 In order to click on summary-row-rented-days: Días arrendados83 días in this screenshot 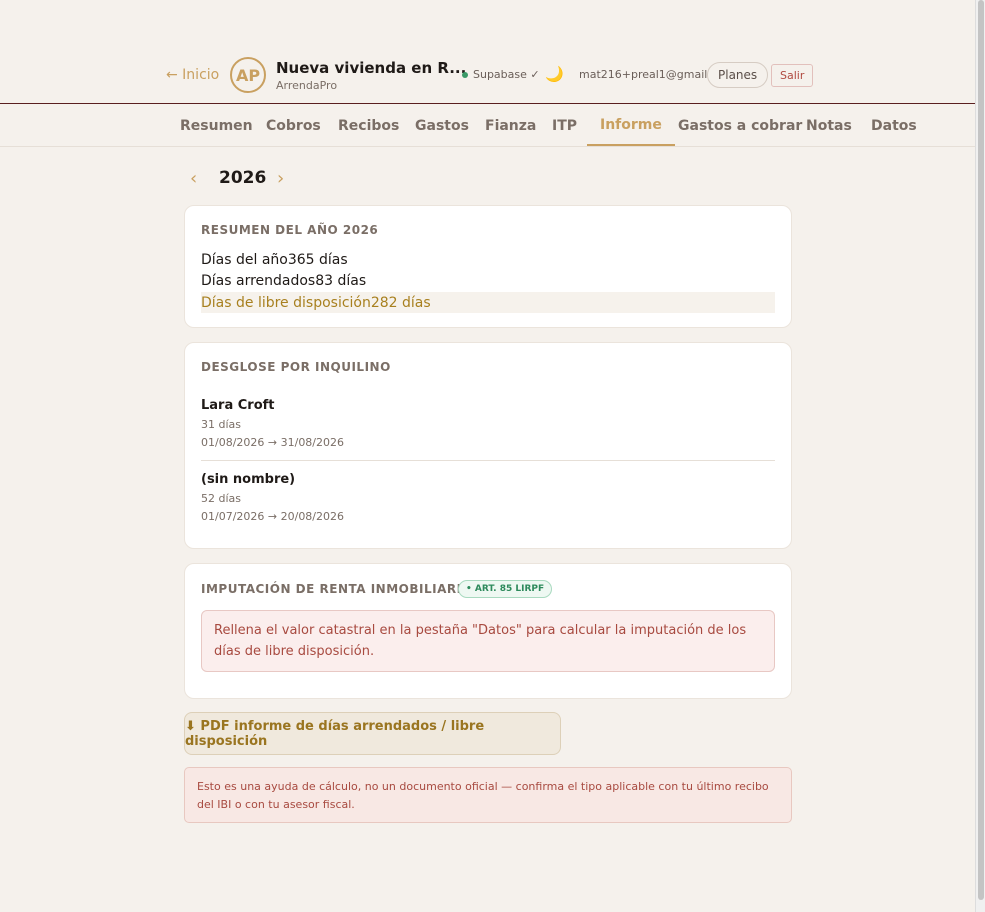, I will do `click(283, 281)`.